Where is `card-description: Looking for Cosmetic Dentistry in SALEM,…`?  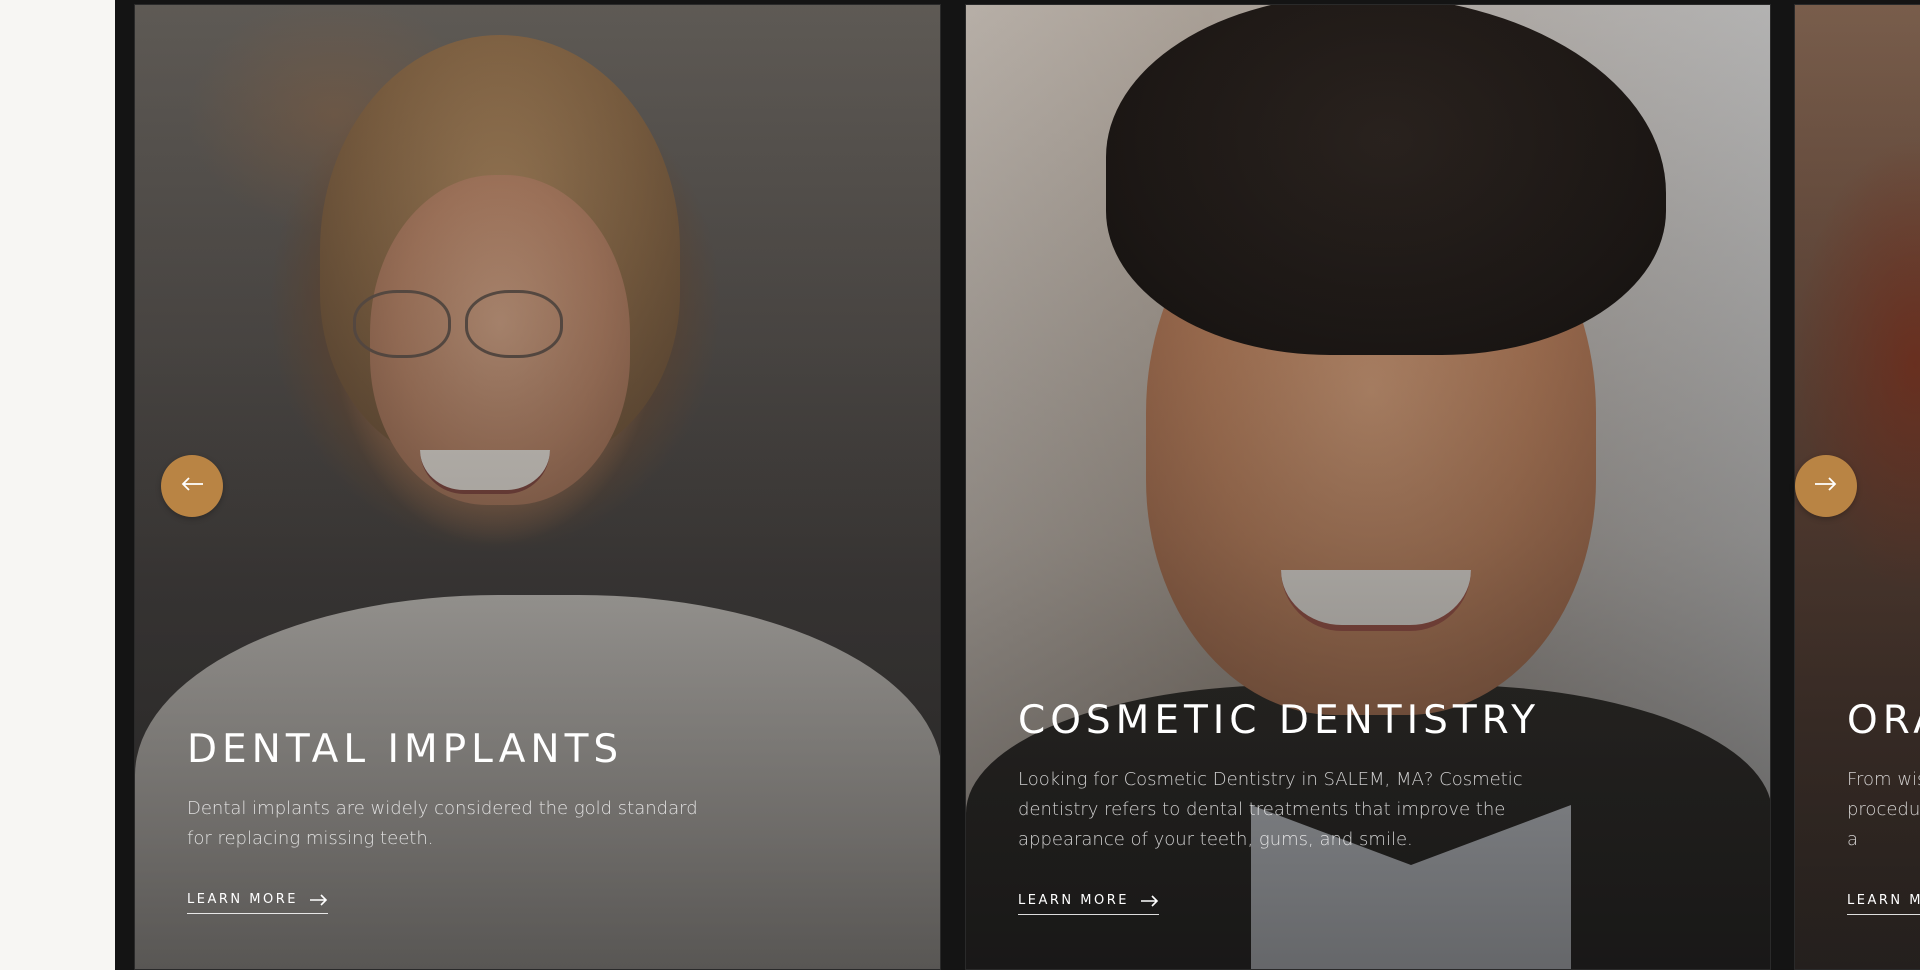 card-description: Looking for Cosmetic Dentistry in SALEM,… is located at coordinates (1270, 809).